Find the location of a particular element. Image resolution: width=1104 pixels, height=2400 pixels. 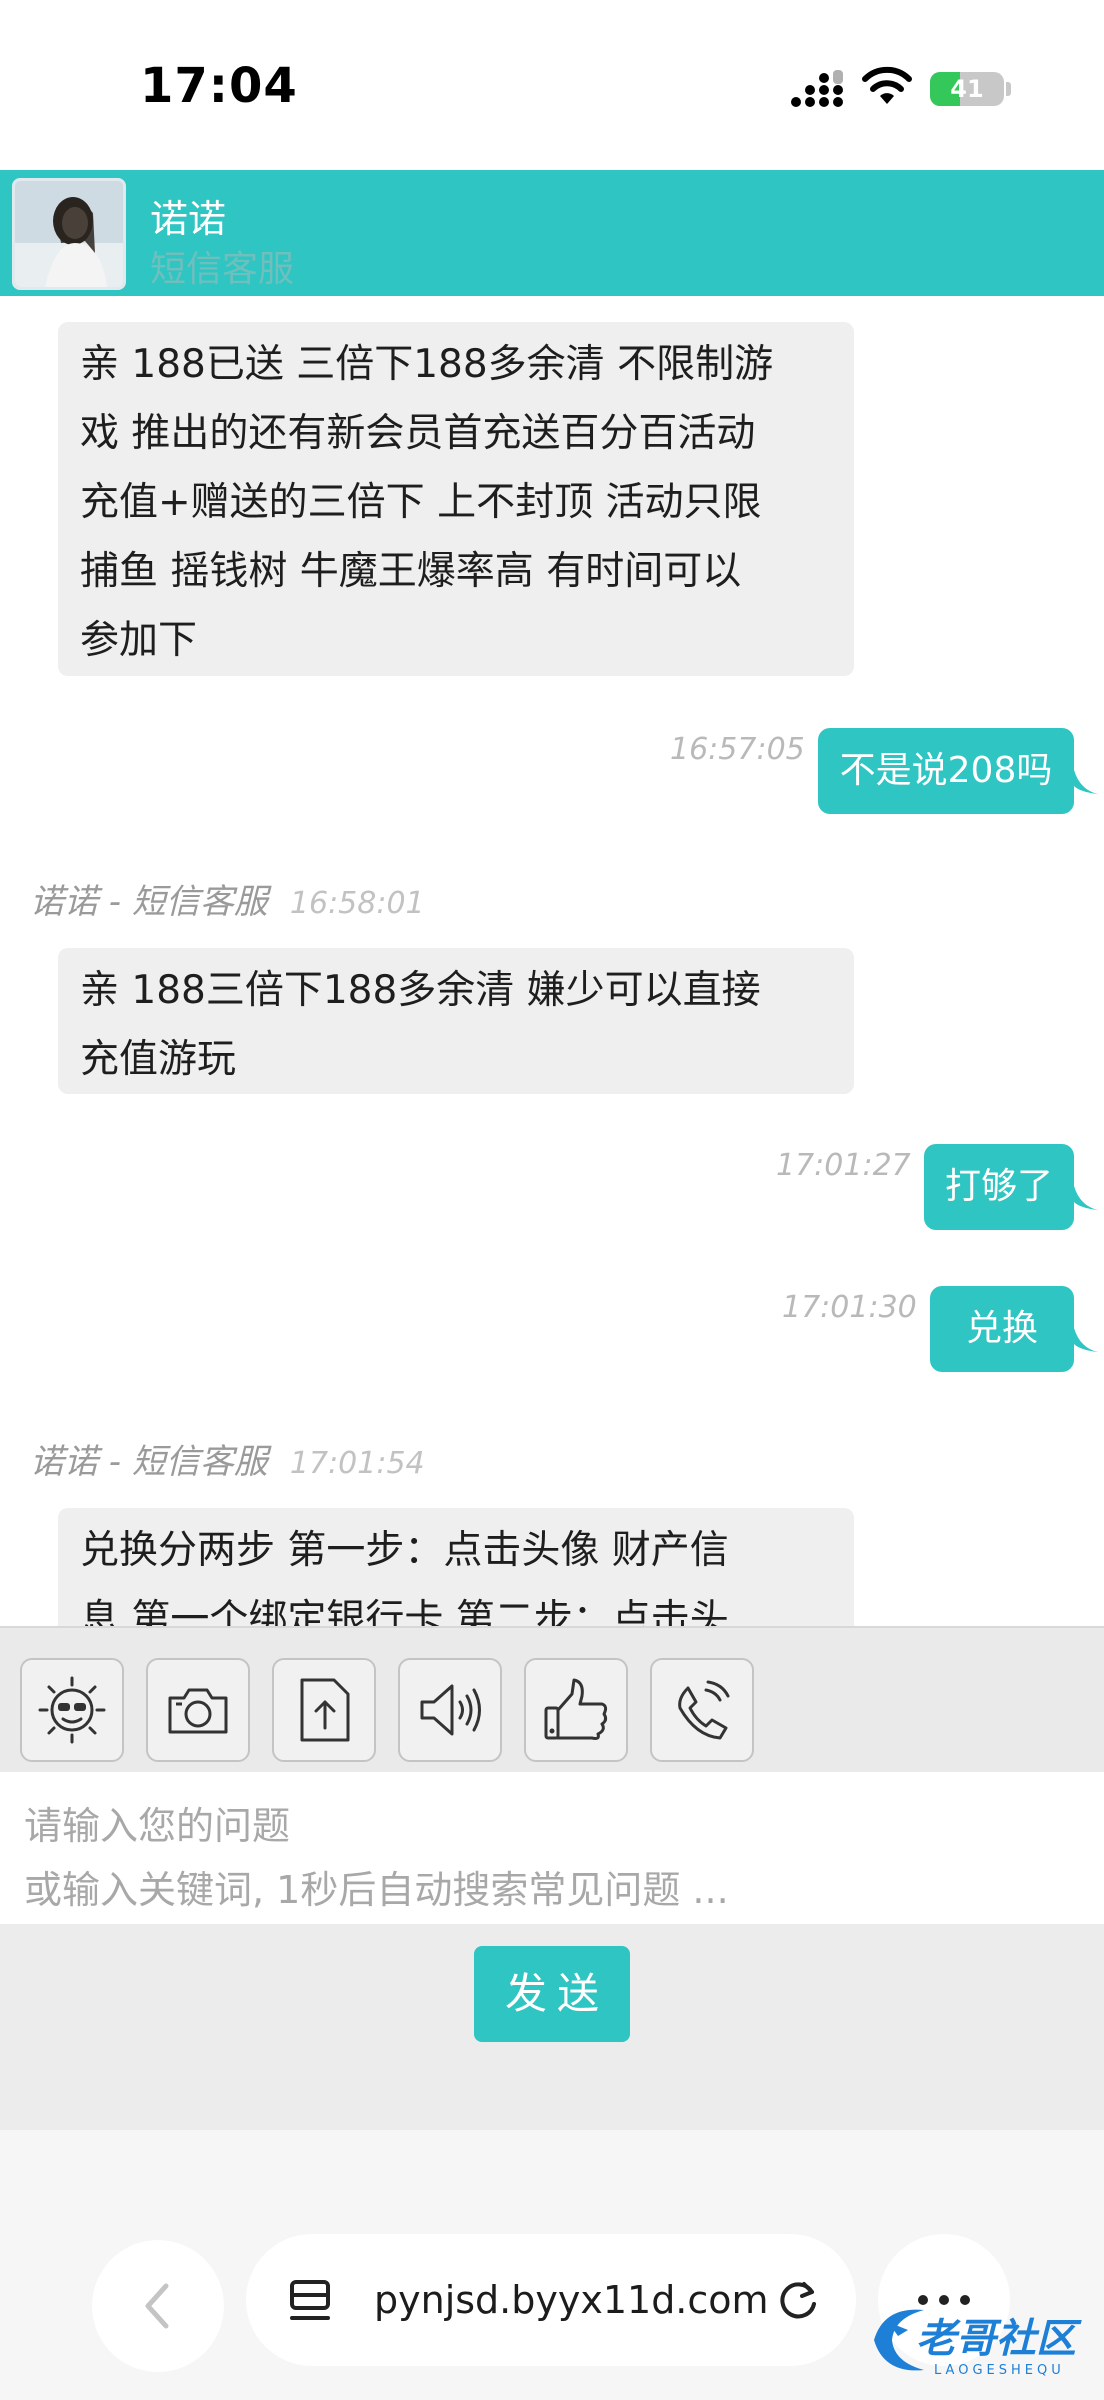

incoming-message: 亲 188三倍下188多余清 嫌少可以直接 充值游玩 is located at coordinates (456, 1021).